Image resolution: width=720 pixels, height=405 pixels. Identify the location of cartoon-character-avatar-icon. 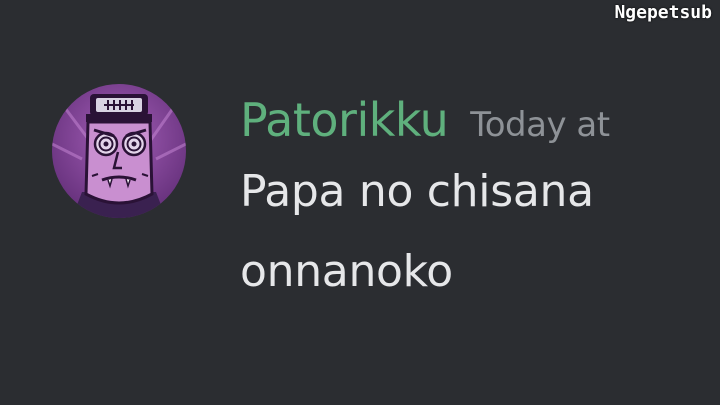
(119, 151).